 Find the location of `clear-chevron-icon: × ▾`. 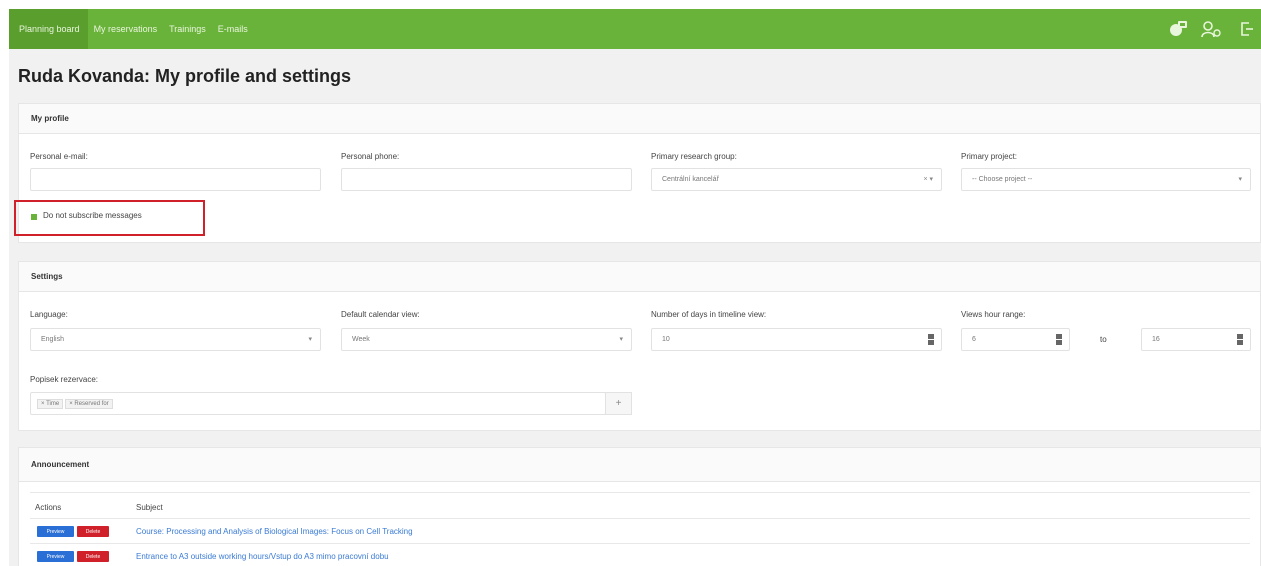

clear-chevron-icon: × ▾ is located at coordinates (928, 179).